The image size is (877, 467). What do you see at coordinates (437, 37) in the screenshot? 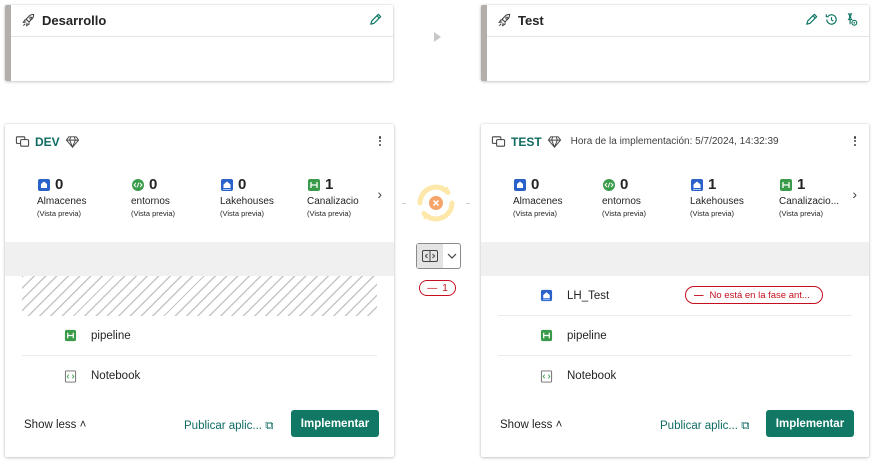
I see `stage-arrow-icon` at bounding box center [437, 37].